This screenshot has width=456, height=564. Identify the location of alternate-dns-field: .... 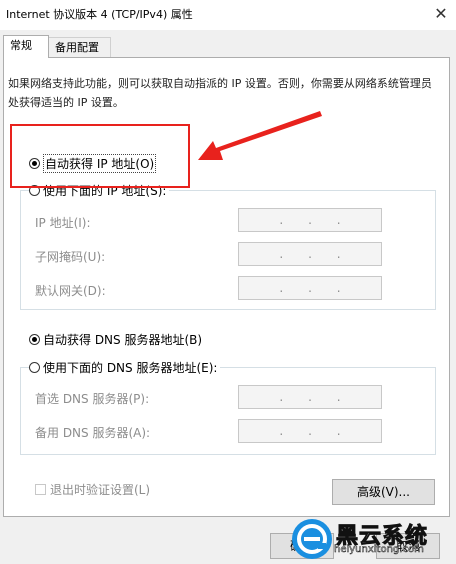
(310, 431).